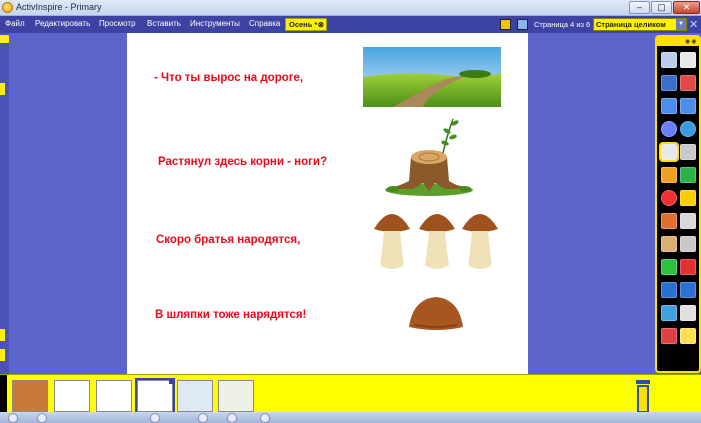 The height and width of the screenshot is (423, 701). What do you see at coordinates (117, 23) in the screenshot?
I see `menu-view: Просмотр` at bounding box center [117, 23].